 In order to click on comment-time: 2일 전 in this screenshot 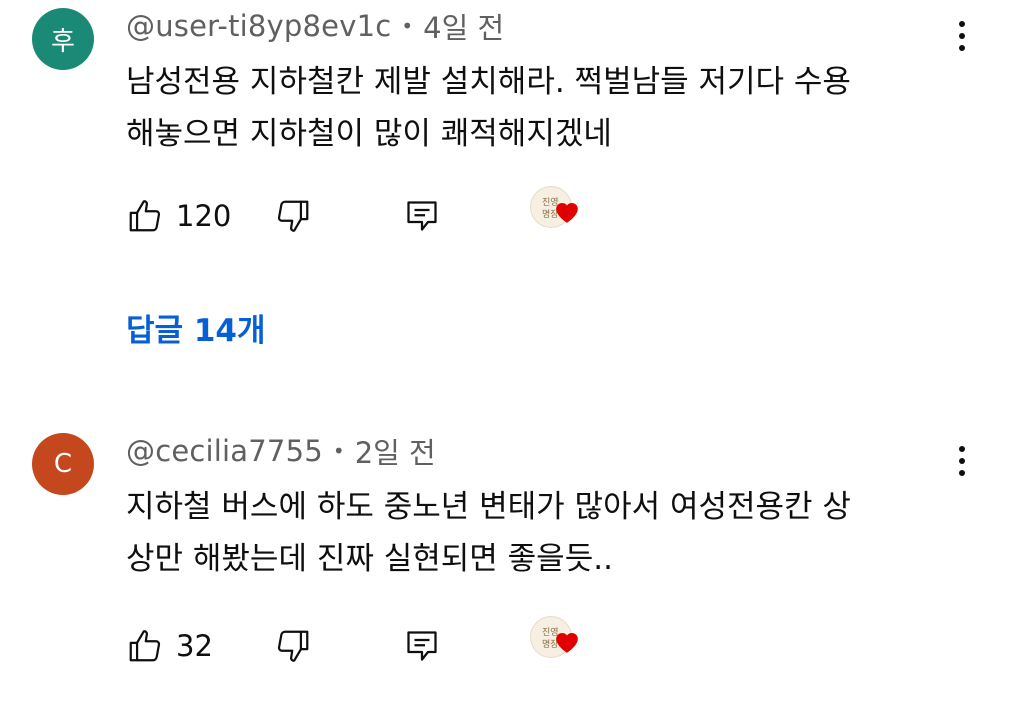, I will do `click(395, 451)`.